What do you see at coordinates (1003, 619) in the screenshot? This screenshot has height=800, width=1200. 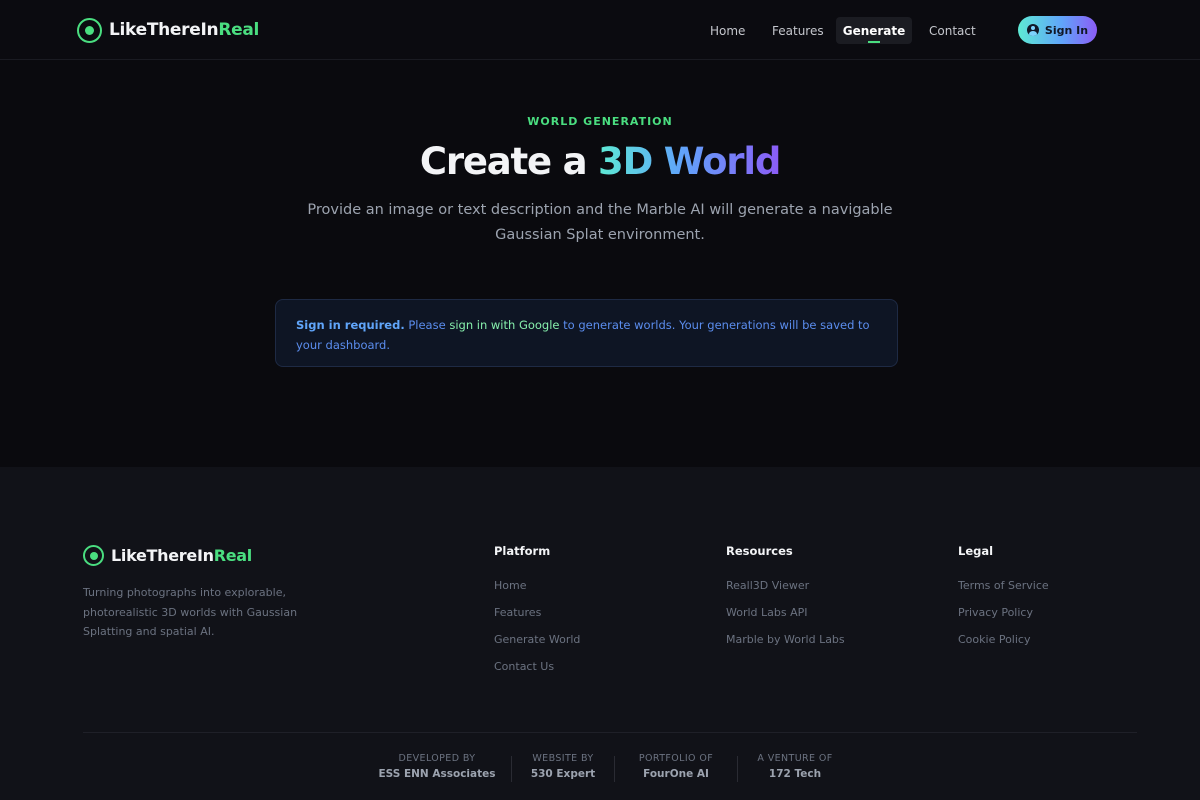 I see `footer-link-privacy: Privacy Policy` at bounding box center [1003, 619].